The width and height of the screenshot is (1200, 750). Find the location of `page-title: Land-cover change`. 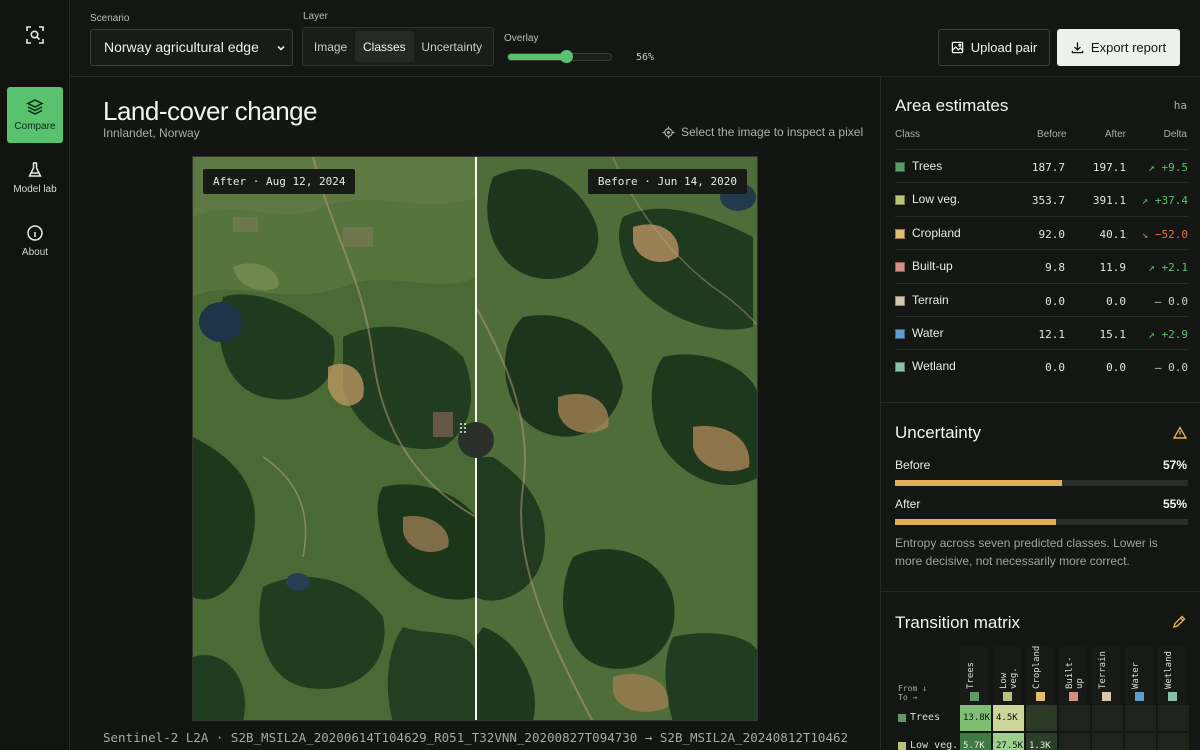

page-title: Land-cover change is located at coordinates (210, 111).